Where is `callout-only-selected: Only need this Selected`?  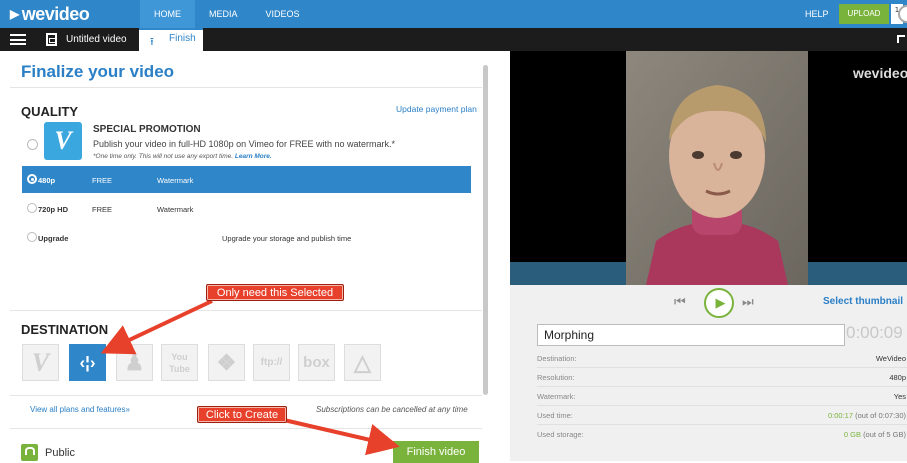 callout-only-selected: Only need this Selected is located at coordinates (275, 292).